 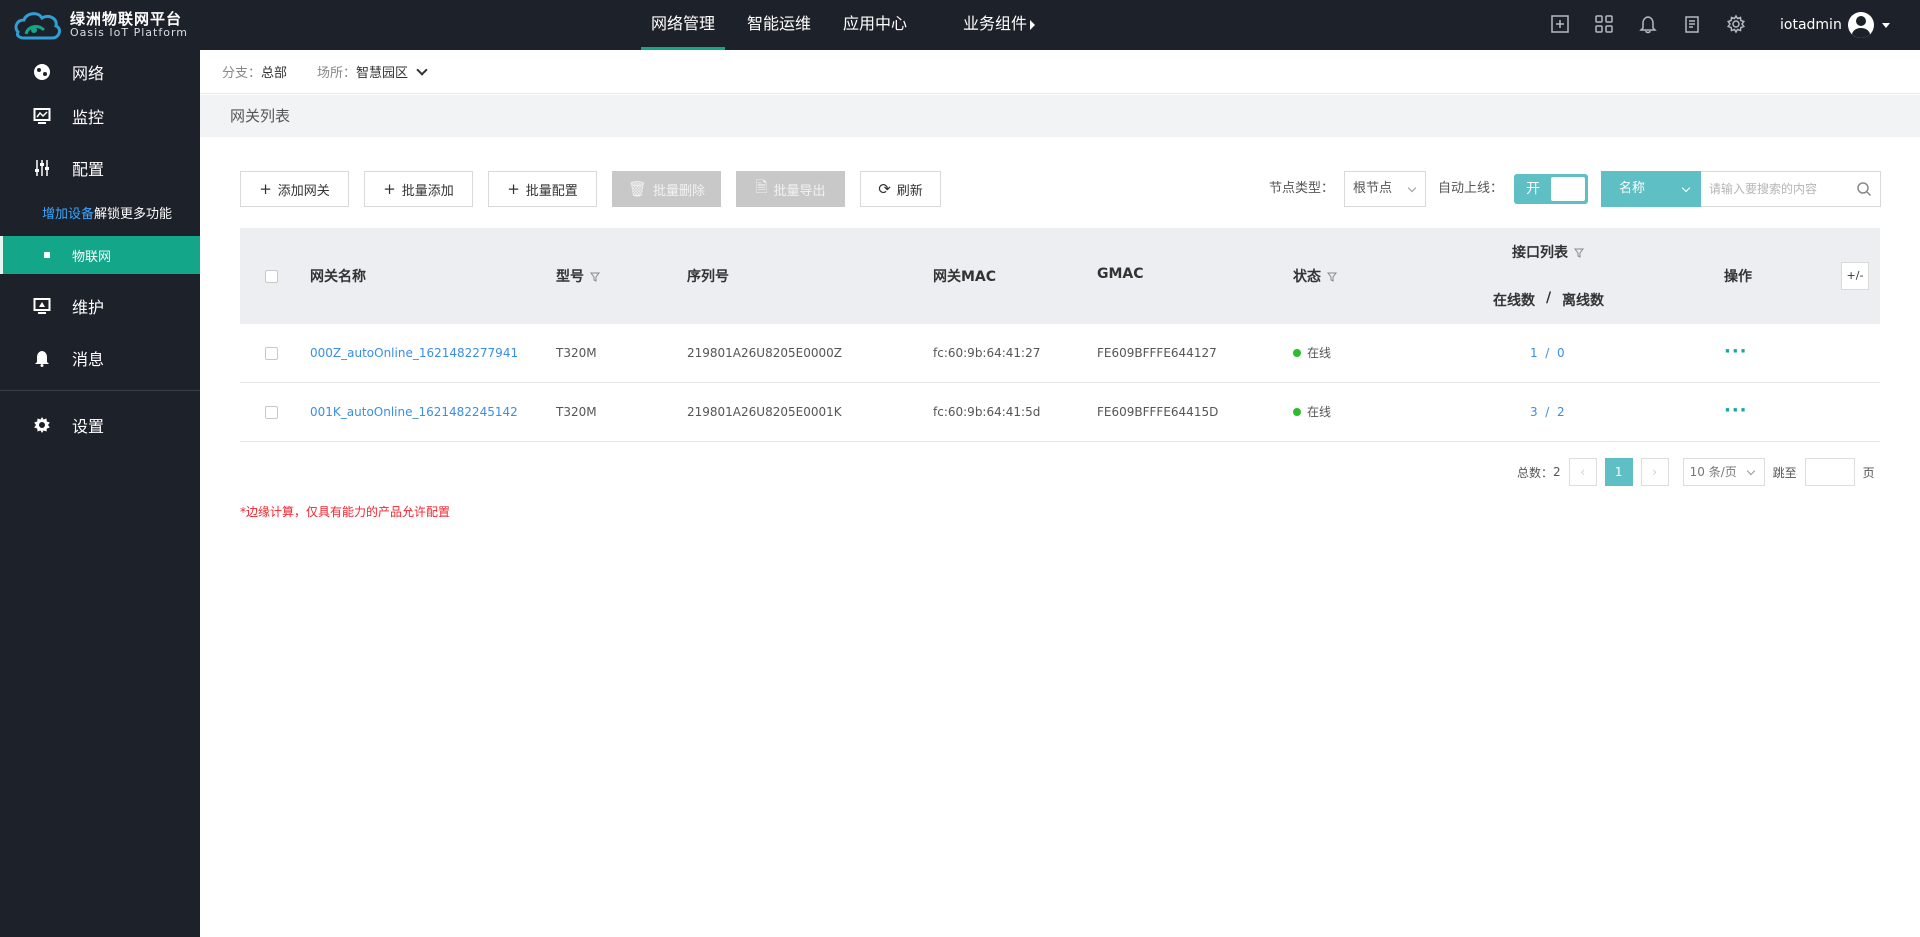 What do you see at coordinates (1561, 353) in the screenshot?
I see `offline-count-link: 0` at bounding box center [1561, 353].